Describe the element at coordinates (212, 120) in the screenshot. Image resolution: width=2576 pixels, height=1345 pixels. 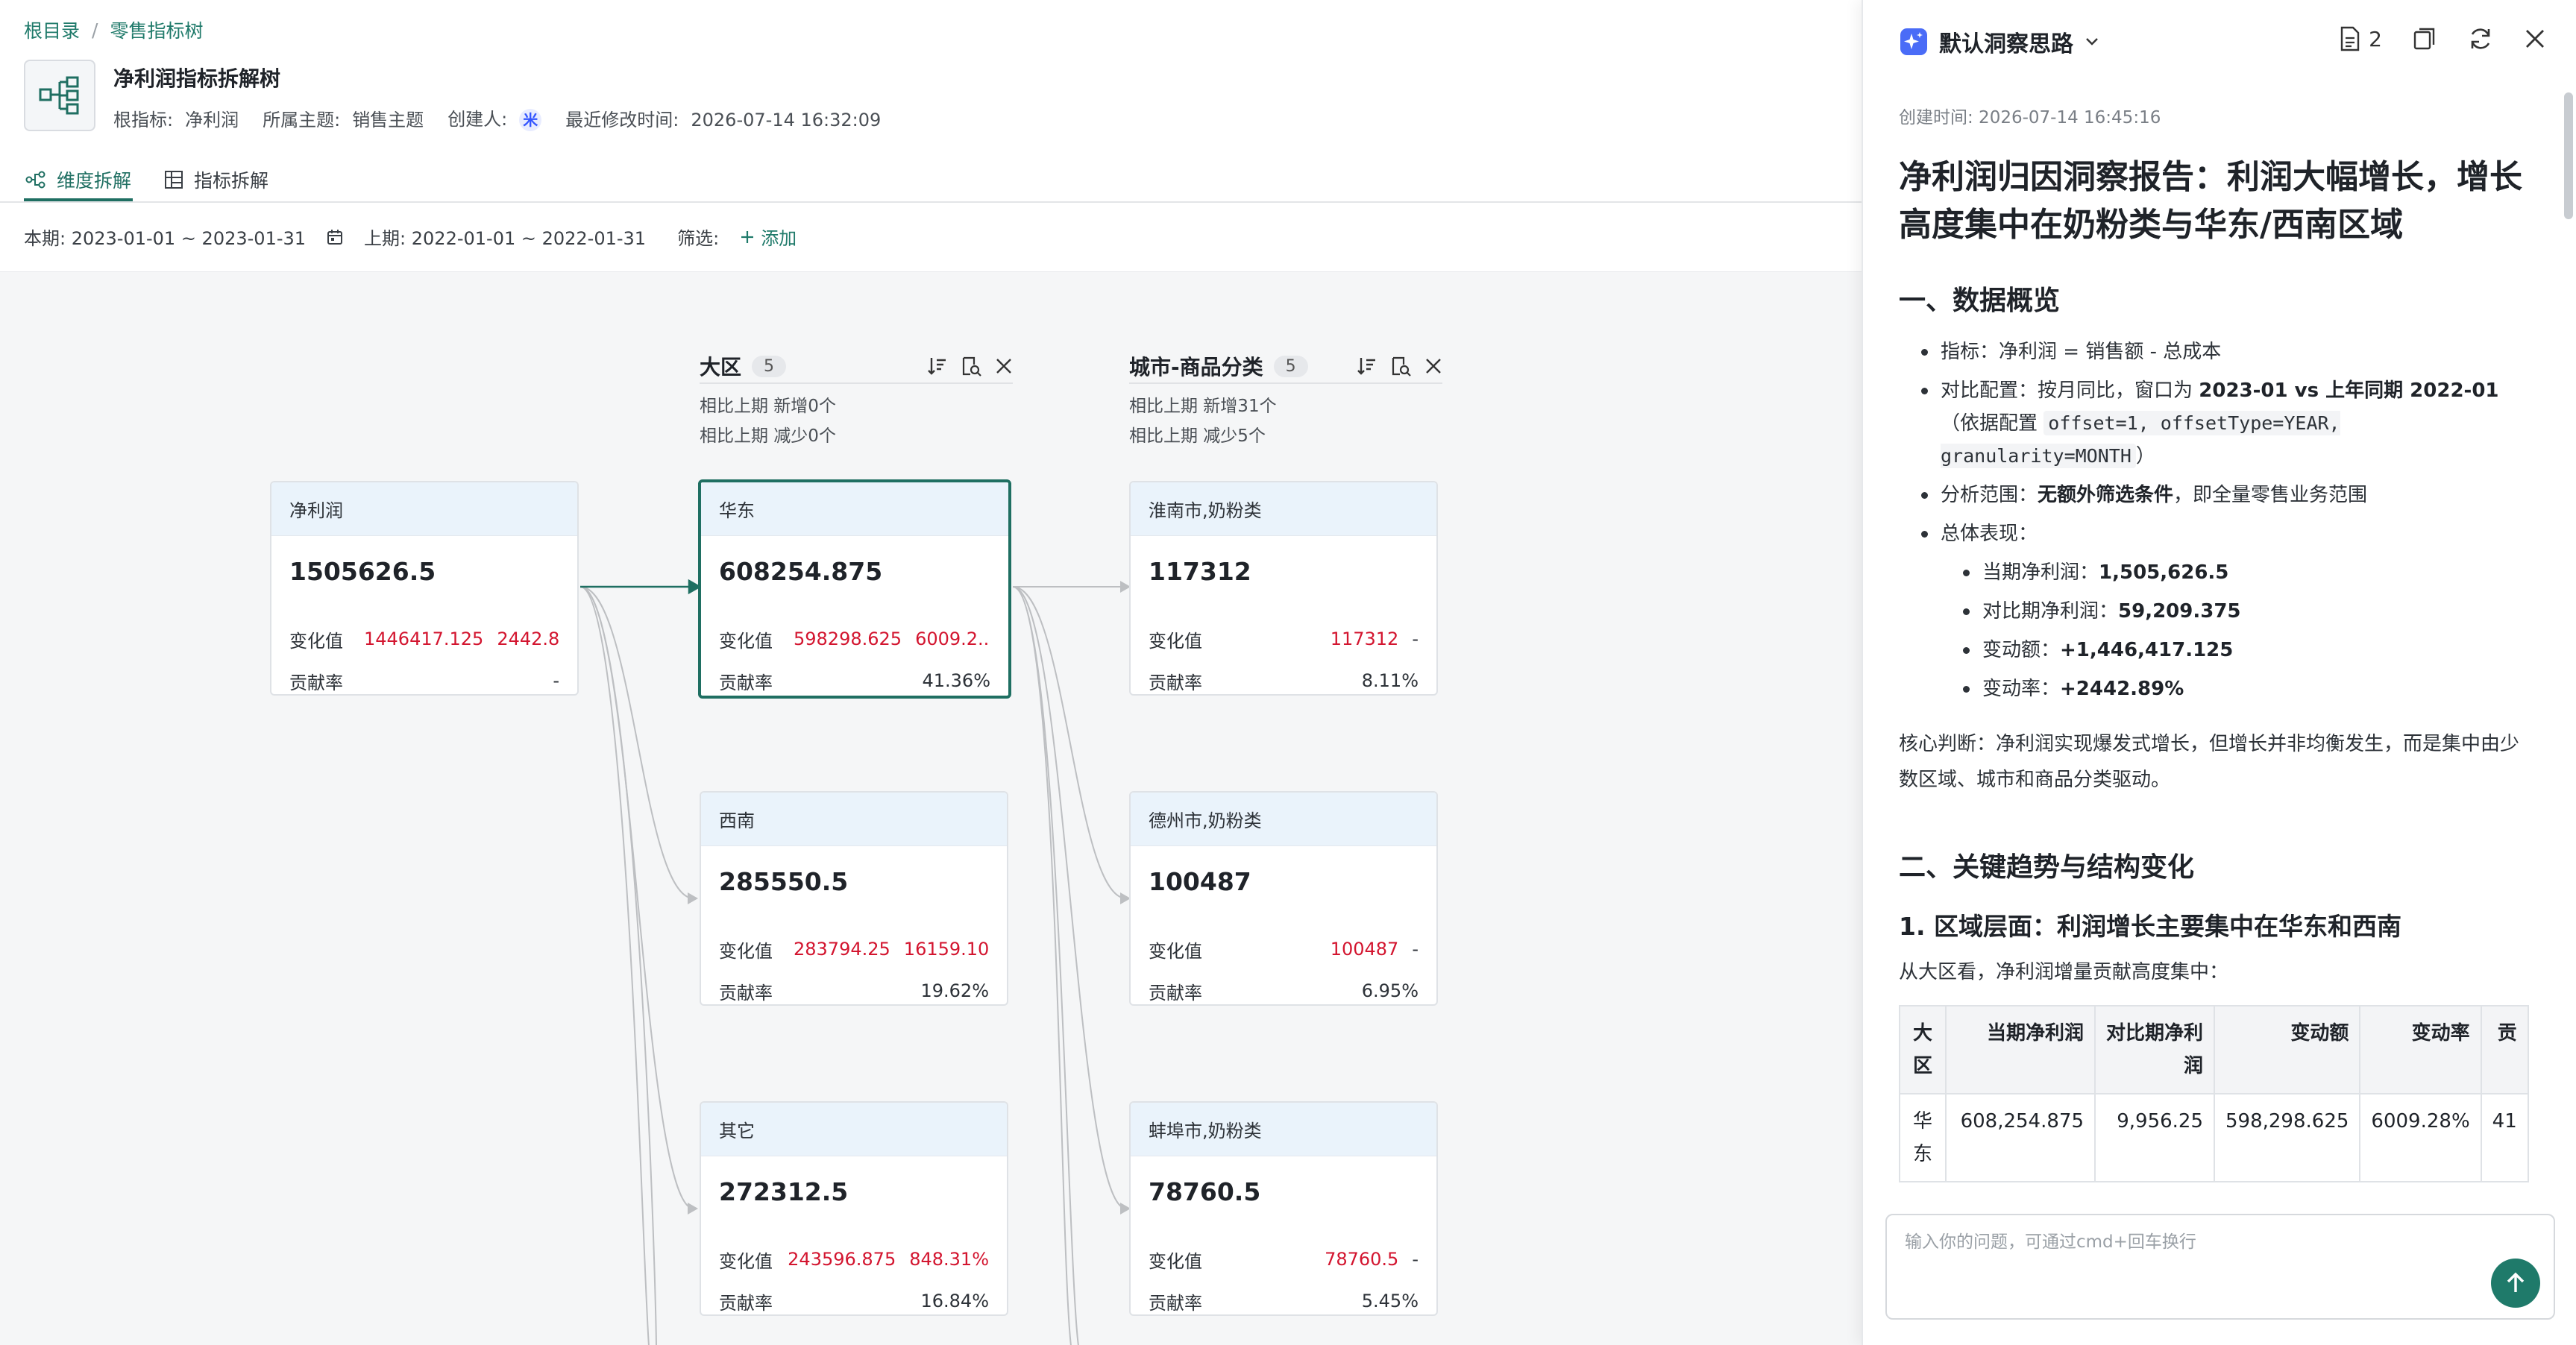
I see `root-metric-value: 净利润` at that location.